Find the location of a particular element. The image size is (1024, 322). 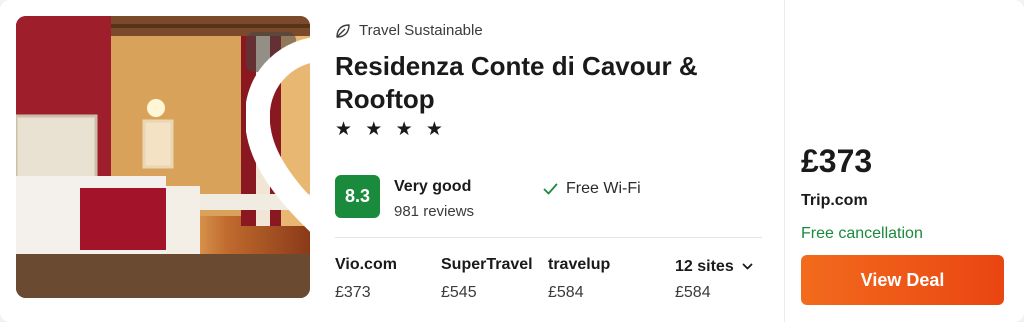

favorite-button is located at coordinates (278, 132).